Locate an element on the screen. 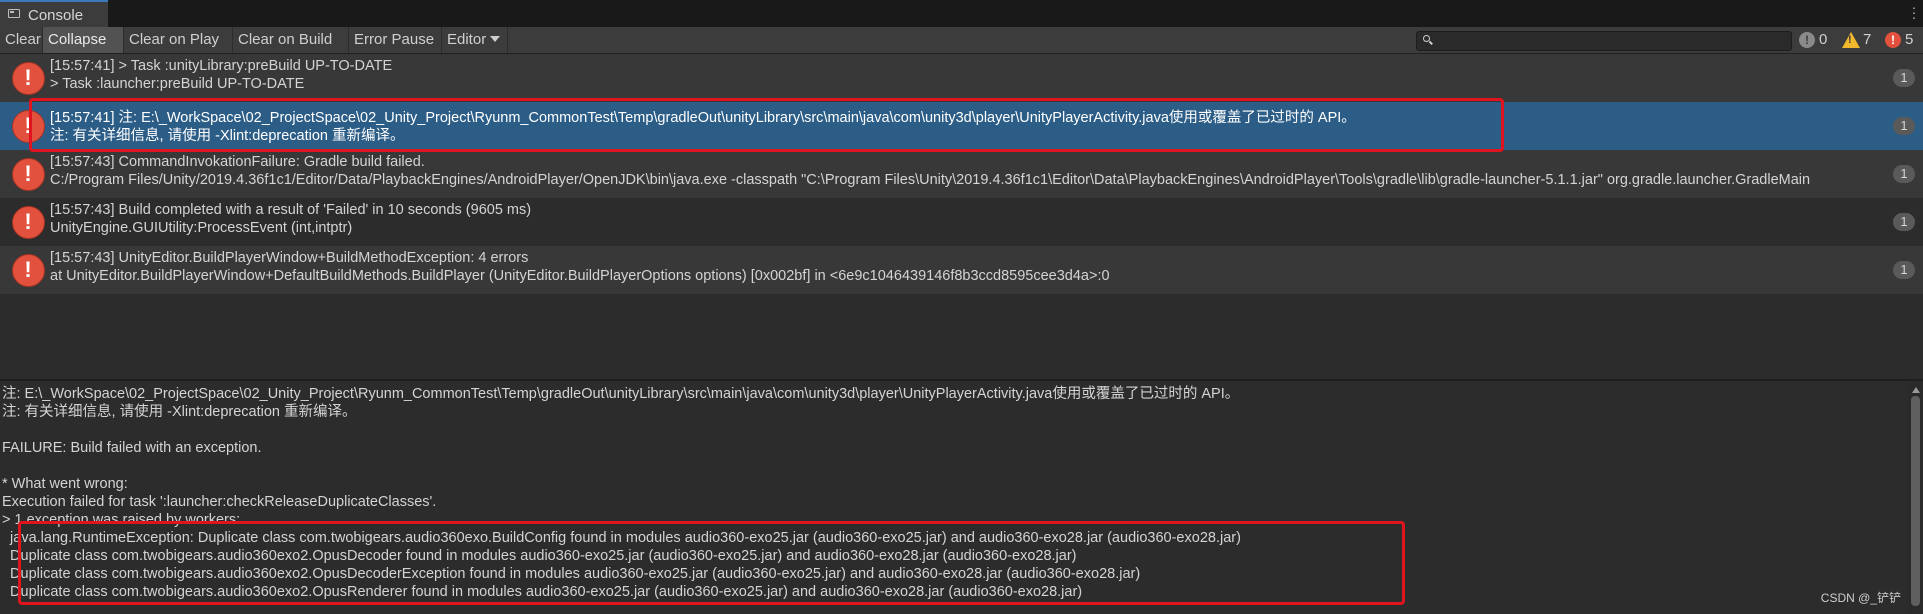  detail-line: FAILURE: Build failed with an exception. is located at coordinates (132, 448).